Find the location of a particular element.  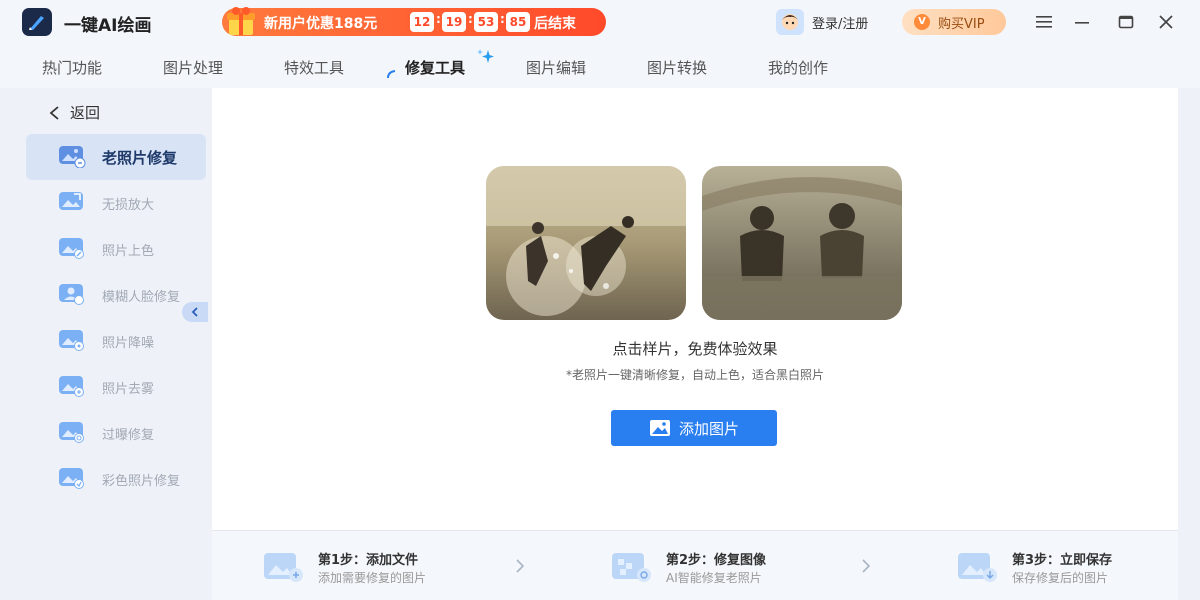

colorize-icon is located at coordinates (71, 248).